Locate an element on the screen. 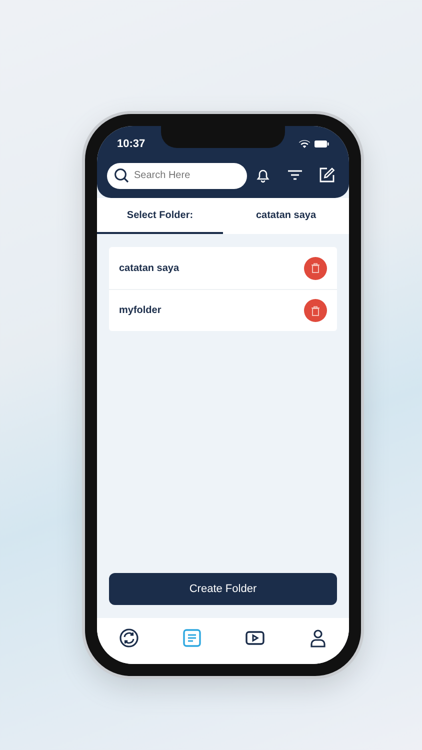 This screenshot has width=422, height=750. wifi-icon is located at coordinates (304, 144).